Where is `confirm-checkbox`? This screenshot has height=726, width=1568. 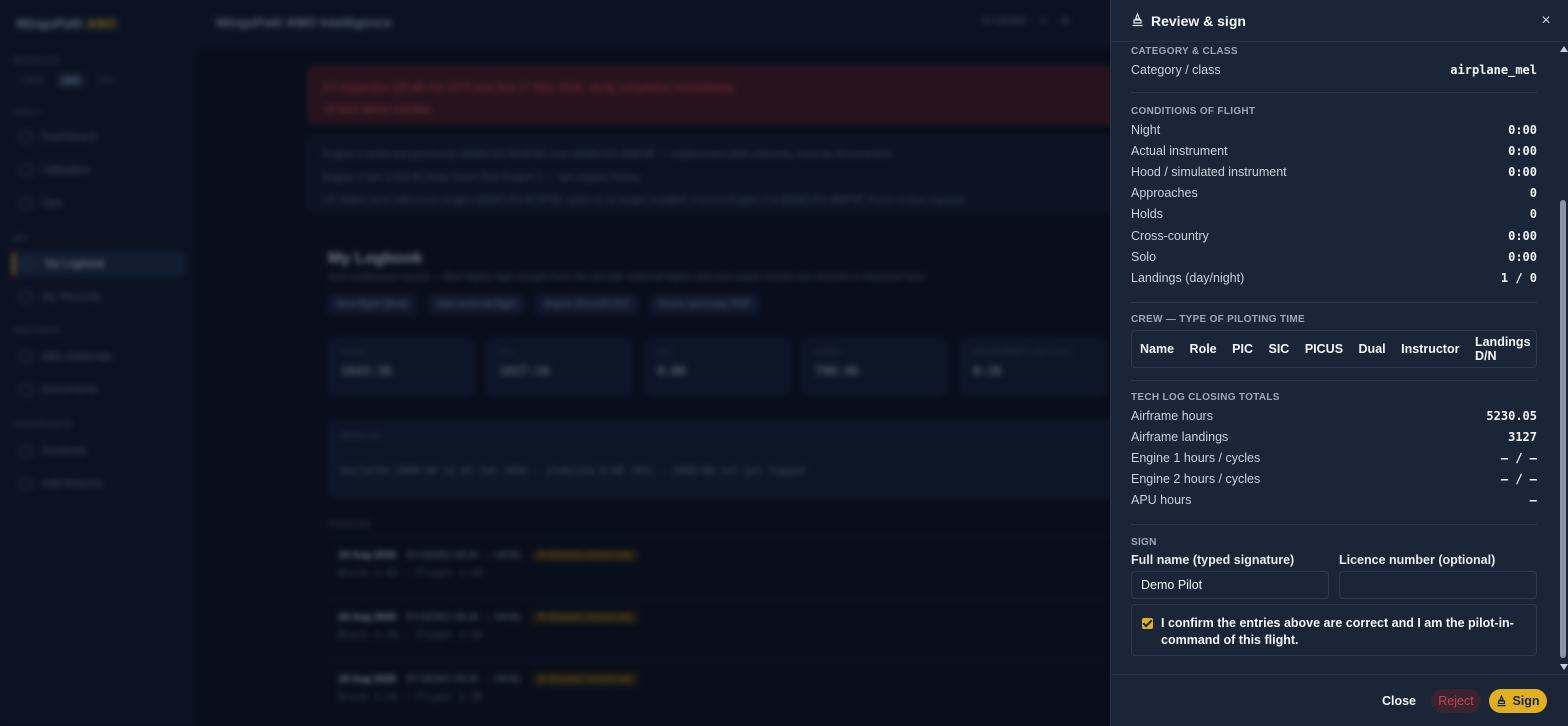
confirm-checkbox is located at coordinates (1147, 623).